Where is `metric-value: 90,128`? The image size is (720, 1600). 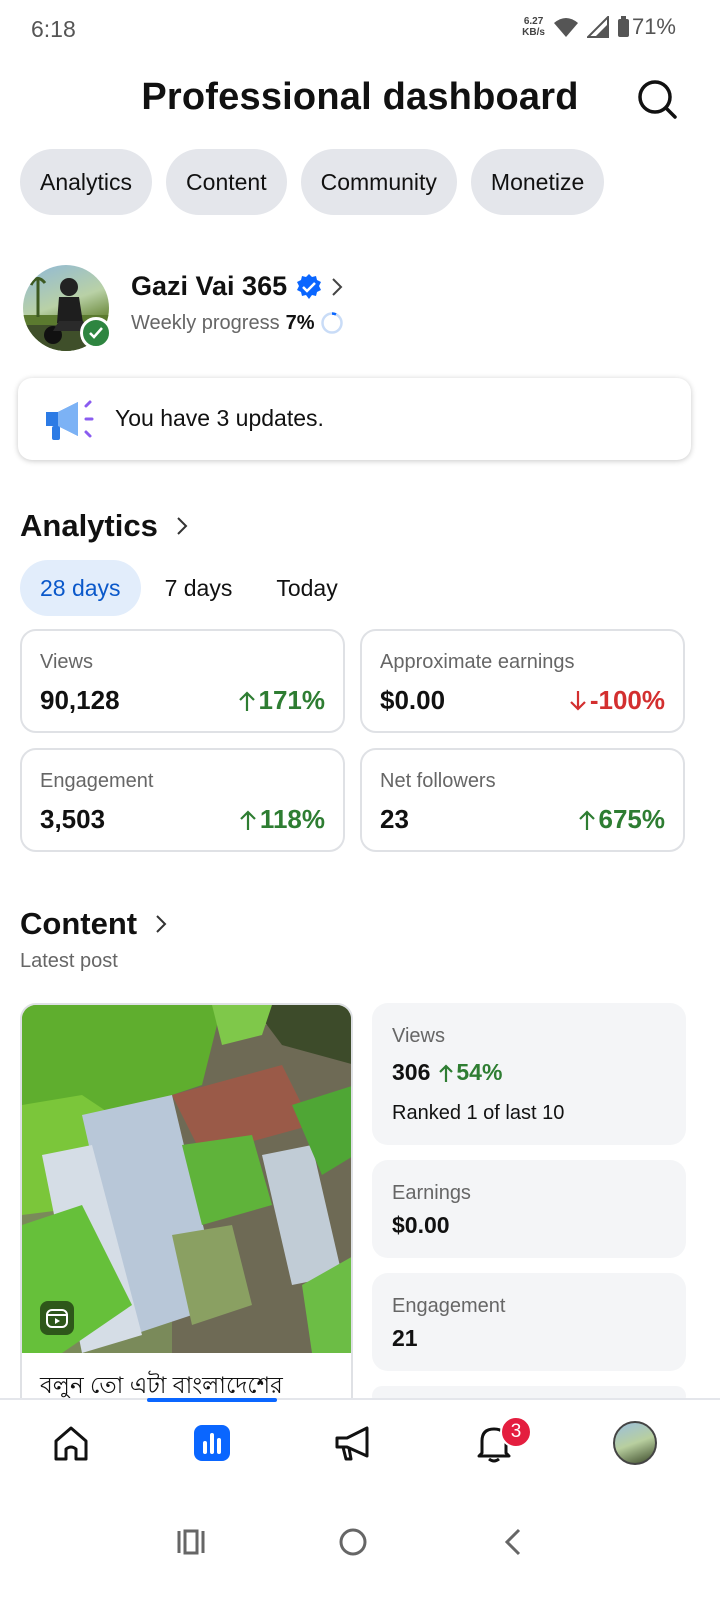 metric-value: 90,128 is located at coordinates (80, 700).